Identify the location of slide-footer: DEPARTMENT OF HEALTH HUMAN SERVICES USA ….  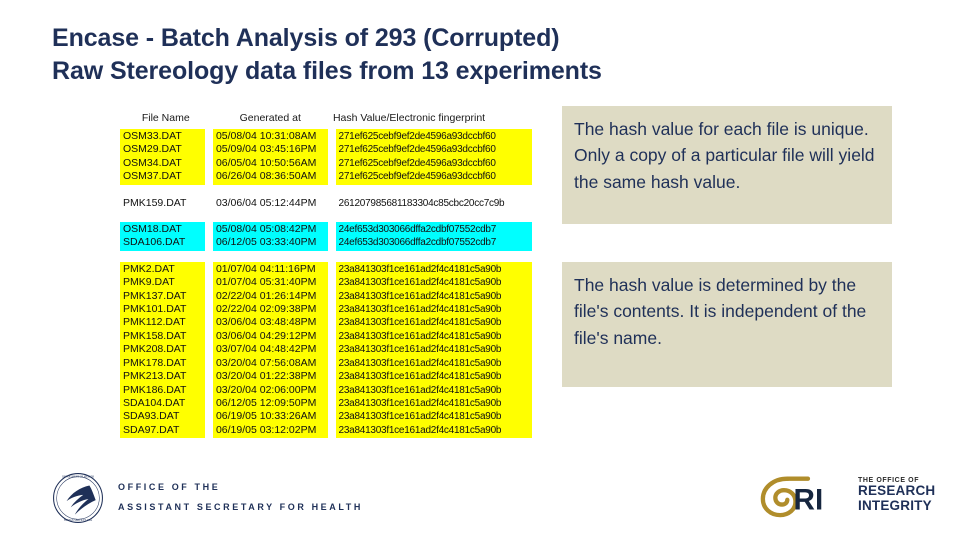
(480, 501).